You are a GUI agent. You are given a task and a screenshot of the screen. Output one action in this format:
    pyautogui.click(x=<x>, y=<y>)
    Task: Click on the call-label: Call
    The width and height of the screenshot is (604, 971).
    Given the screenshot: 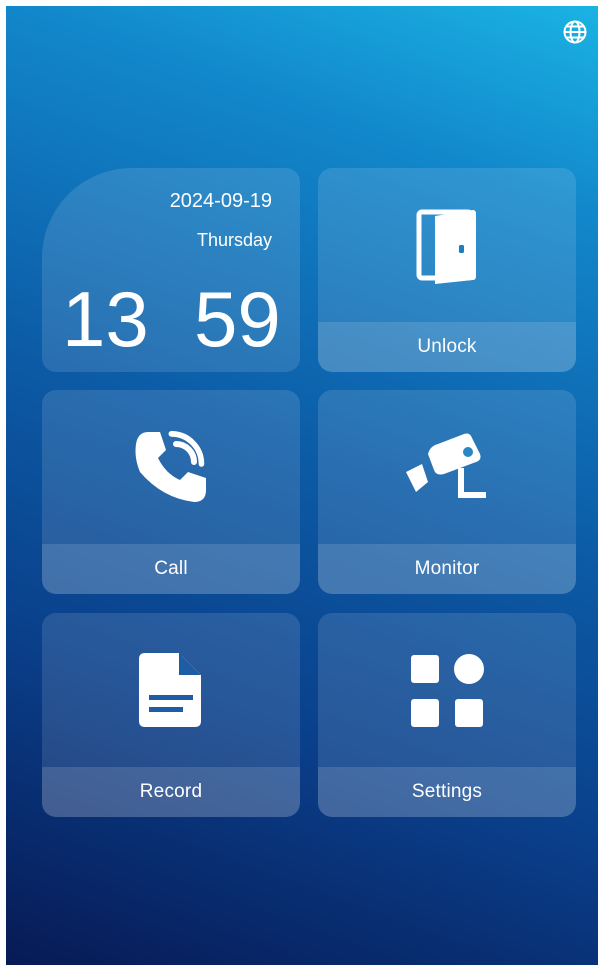 What is the action you would take?
    pyautogui.click(x=171, y=569)
    